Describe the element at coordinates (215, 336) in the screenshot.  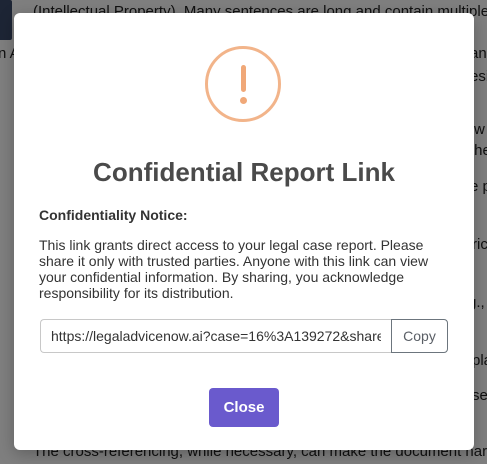
I see `share-link-input` at that location.